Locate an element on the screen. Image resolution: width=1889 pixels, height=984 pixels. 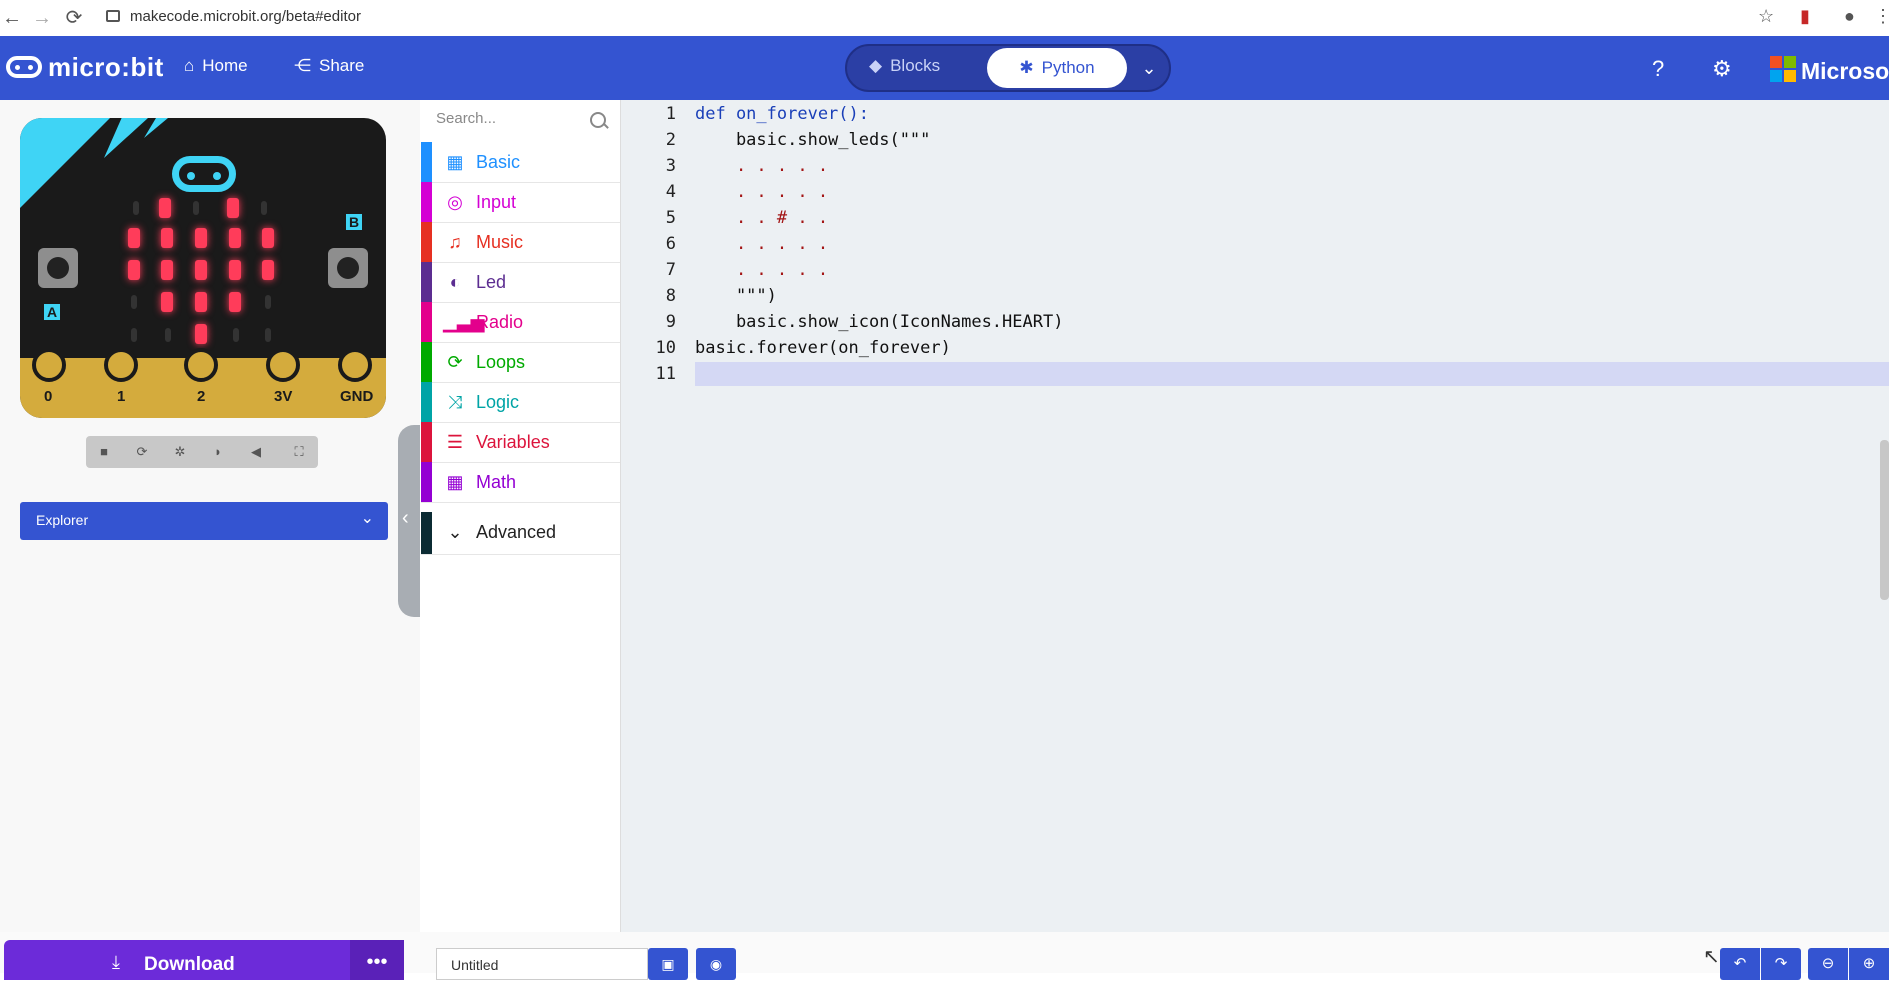
code-line: """) is located at coordinates (736, 296).